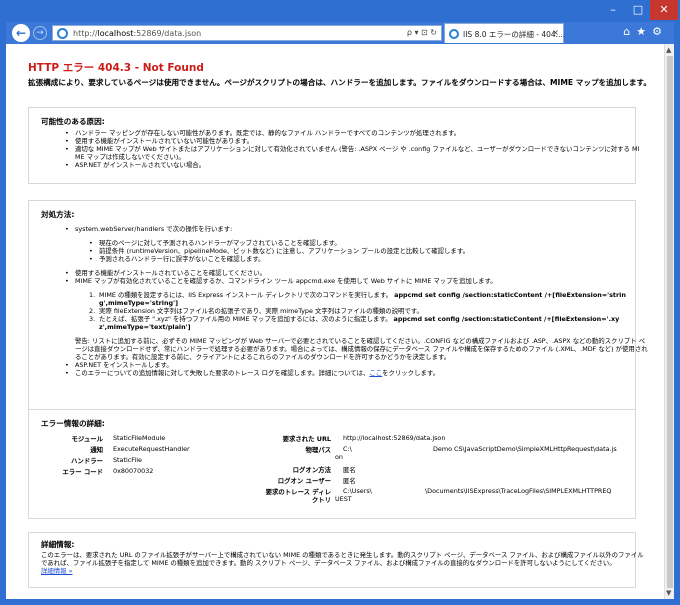 The image size is (680, 605). What do you see at coordinates (668, 50) in the screenshot?
I see `scroll-up-icon: ▲` at bounding box center [668, 50].